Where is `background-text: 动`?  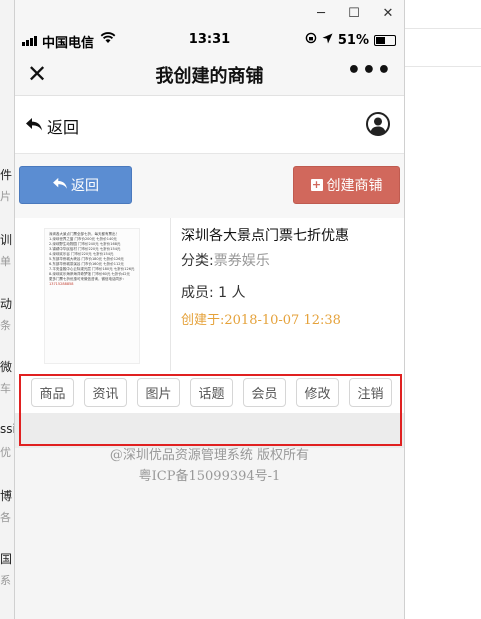 background-text: 动 is located at coordinates (6, 304).